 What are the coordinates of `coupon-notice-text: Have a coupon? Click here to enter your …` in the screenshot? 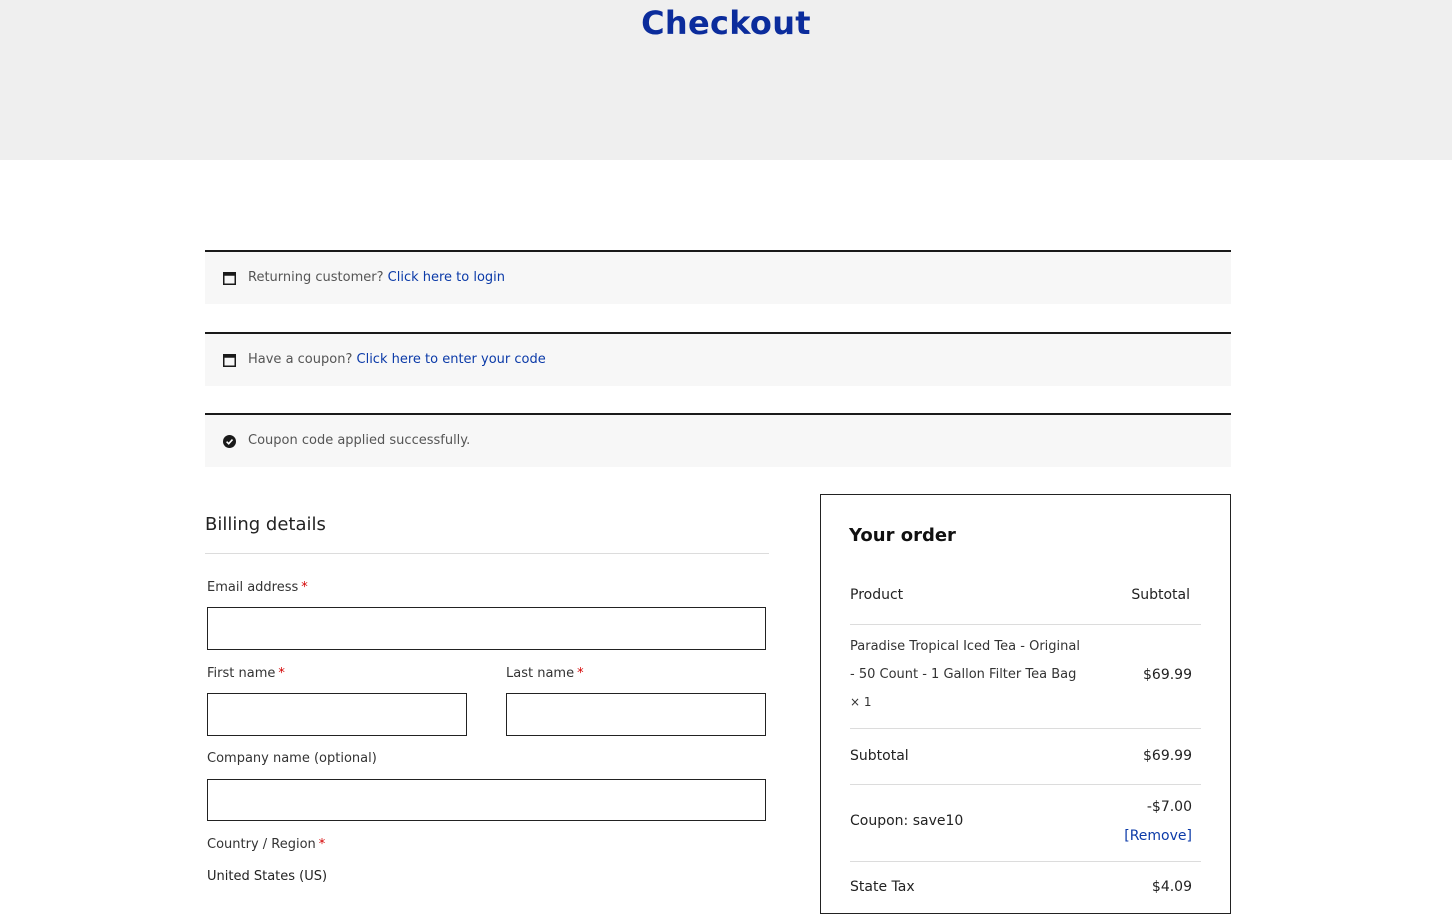 It's located at (397, 359).